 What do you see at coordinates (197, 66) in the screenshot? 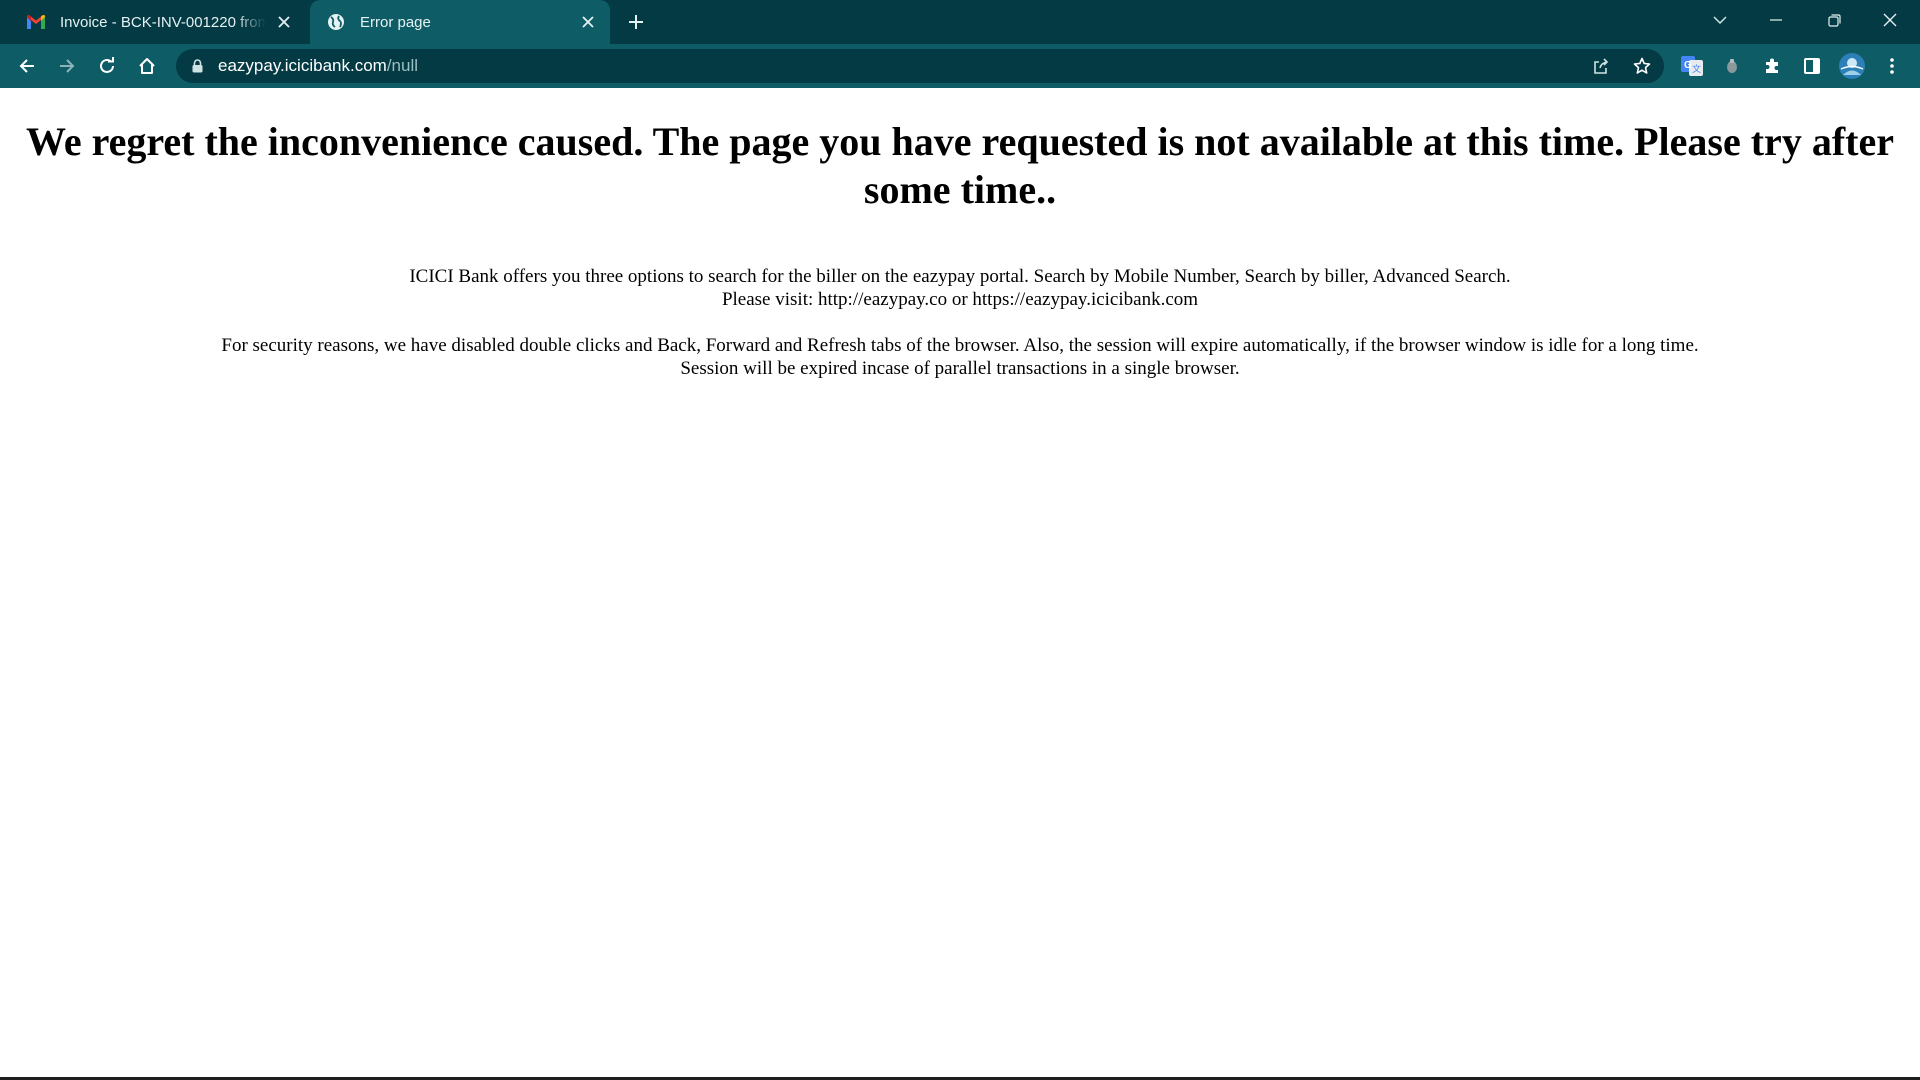
I see `lock-icon` at bounding box center [197, 66].